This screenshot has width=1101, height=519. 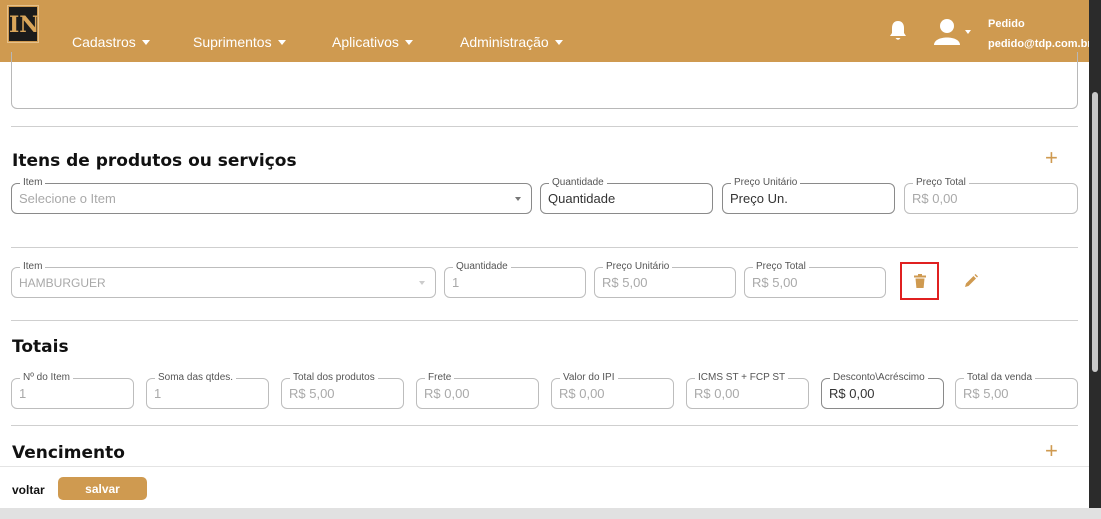 What do you see at coordinates (1051, 158) in the screenshot?
I see `add-item-icon: +` at bounding box center [1051, 158].